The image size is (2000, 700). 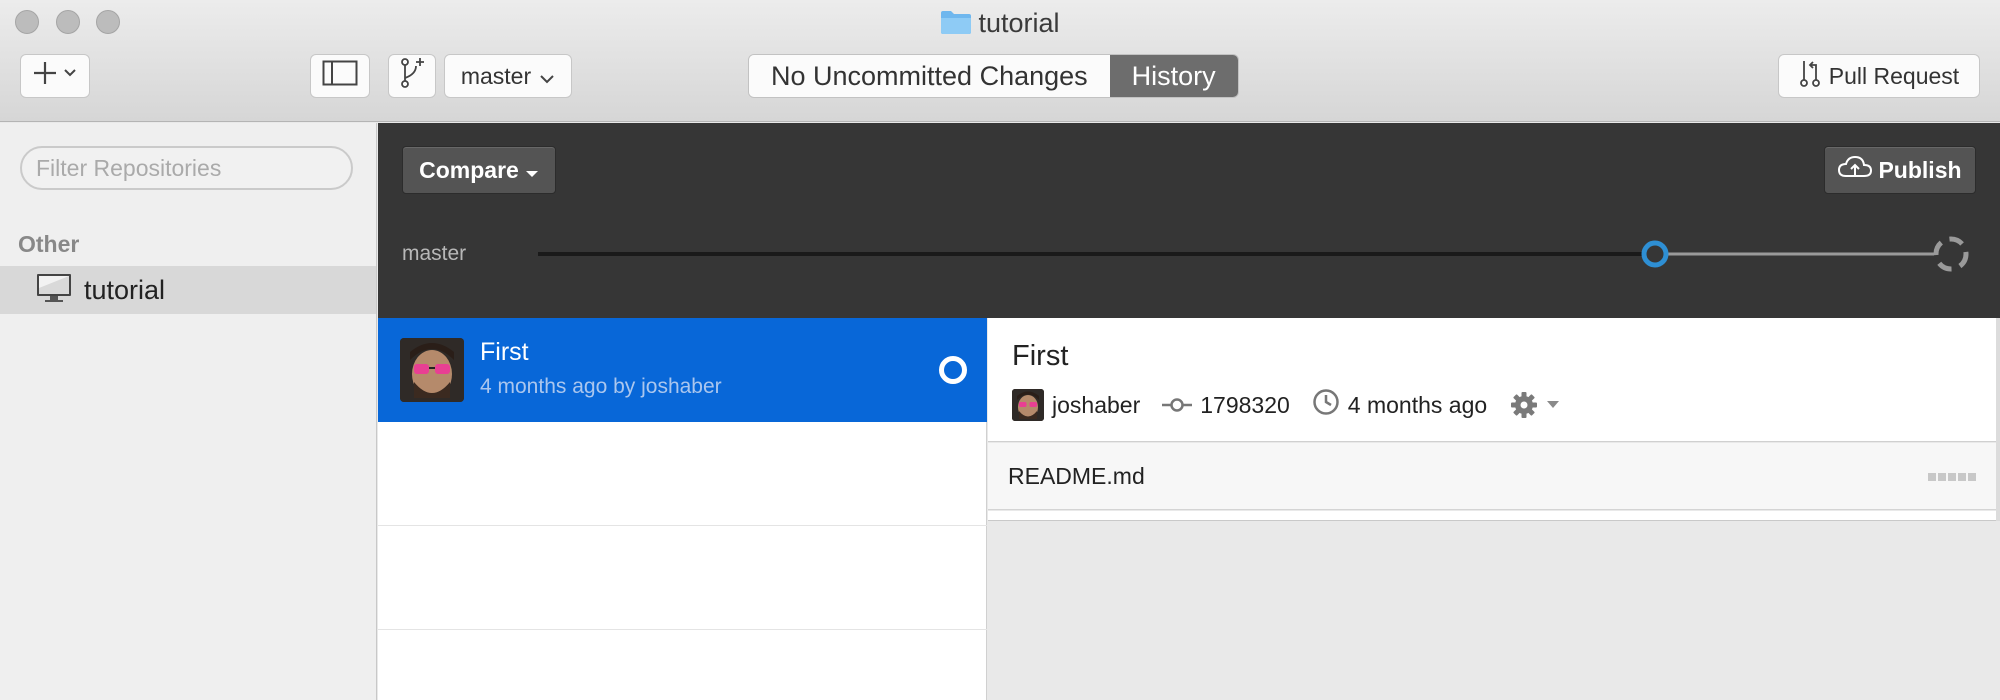 What do you see at coordinates (956, 25) in the screenshot?
I see `folder-icon` at bounding box center [956, 25].